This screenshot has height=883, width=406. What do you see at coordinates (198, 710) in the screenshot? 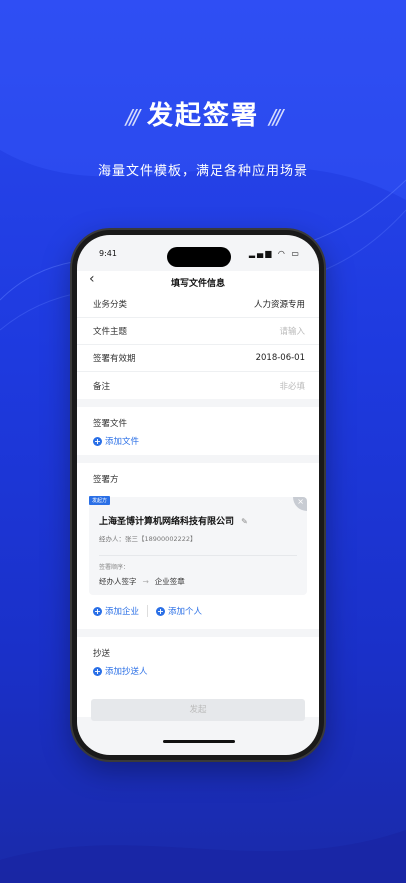
I see `submit-button: 发起` at bounding box center [198, 710].